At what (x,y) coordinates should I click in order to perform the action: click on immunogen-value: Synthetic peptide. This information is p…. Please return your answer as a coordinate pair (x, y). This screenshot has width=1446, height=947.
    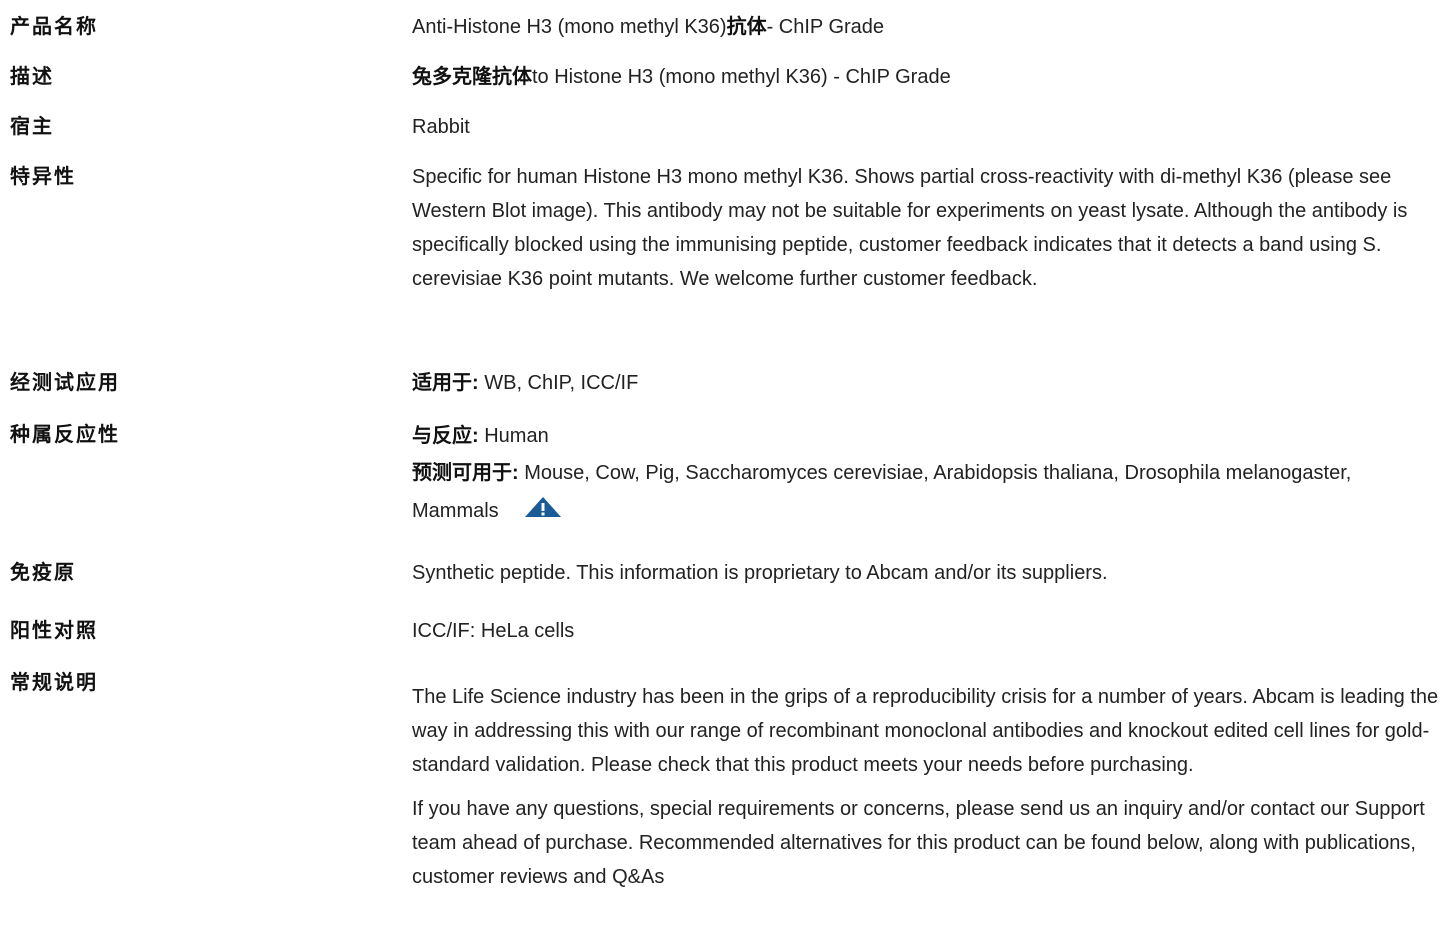
    Looking at the image, I should click on (760, 573).